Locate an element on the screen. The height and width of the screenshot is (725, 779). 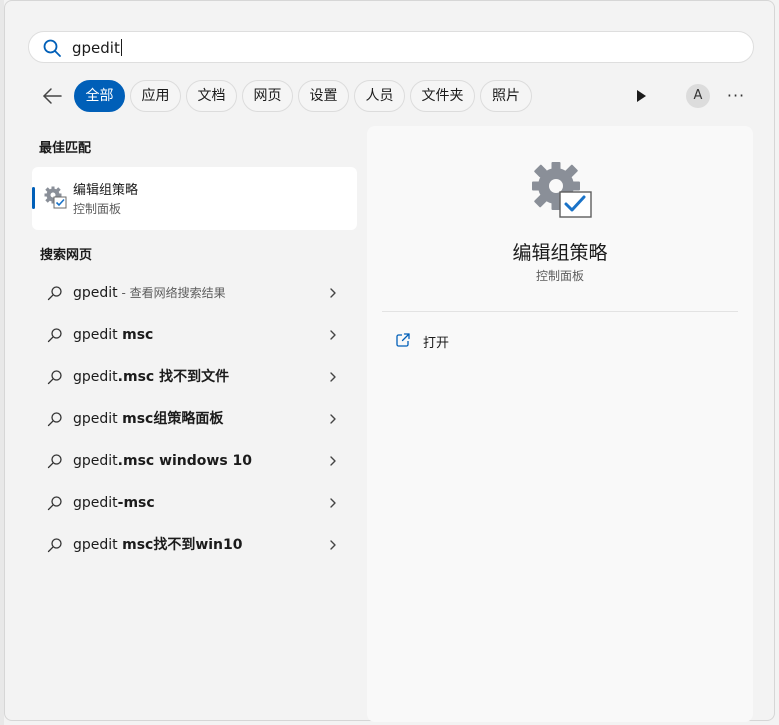
best-match-item: 编辑组策略 控制面板 is located at coordinates (194, 198).